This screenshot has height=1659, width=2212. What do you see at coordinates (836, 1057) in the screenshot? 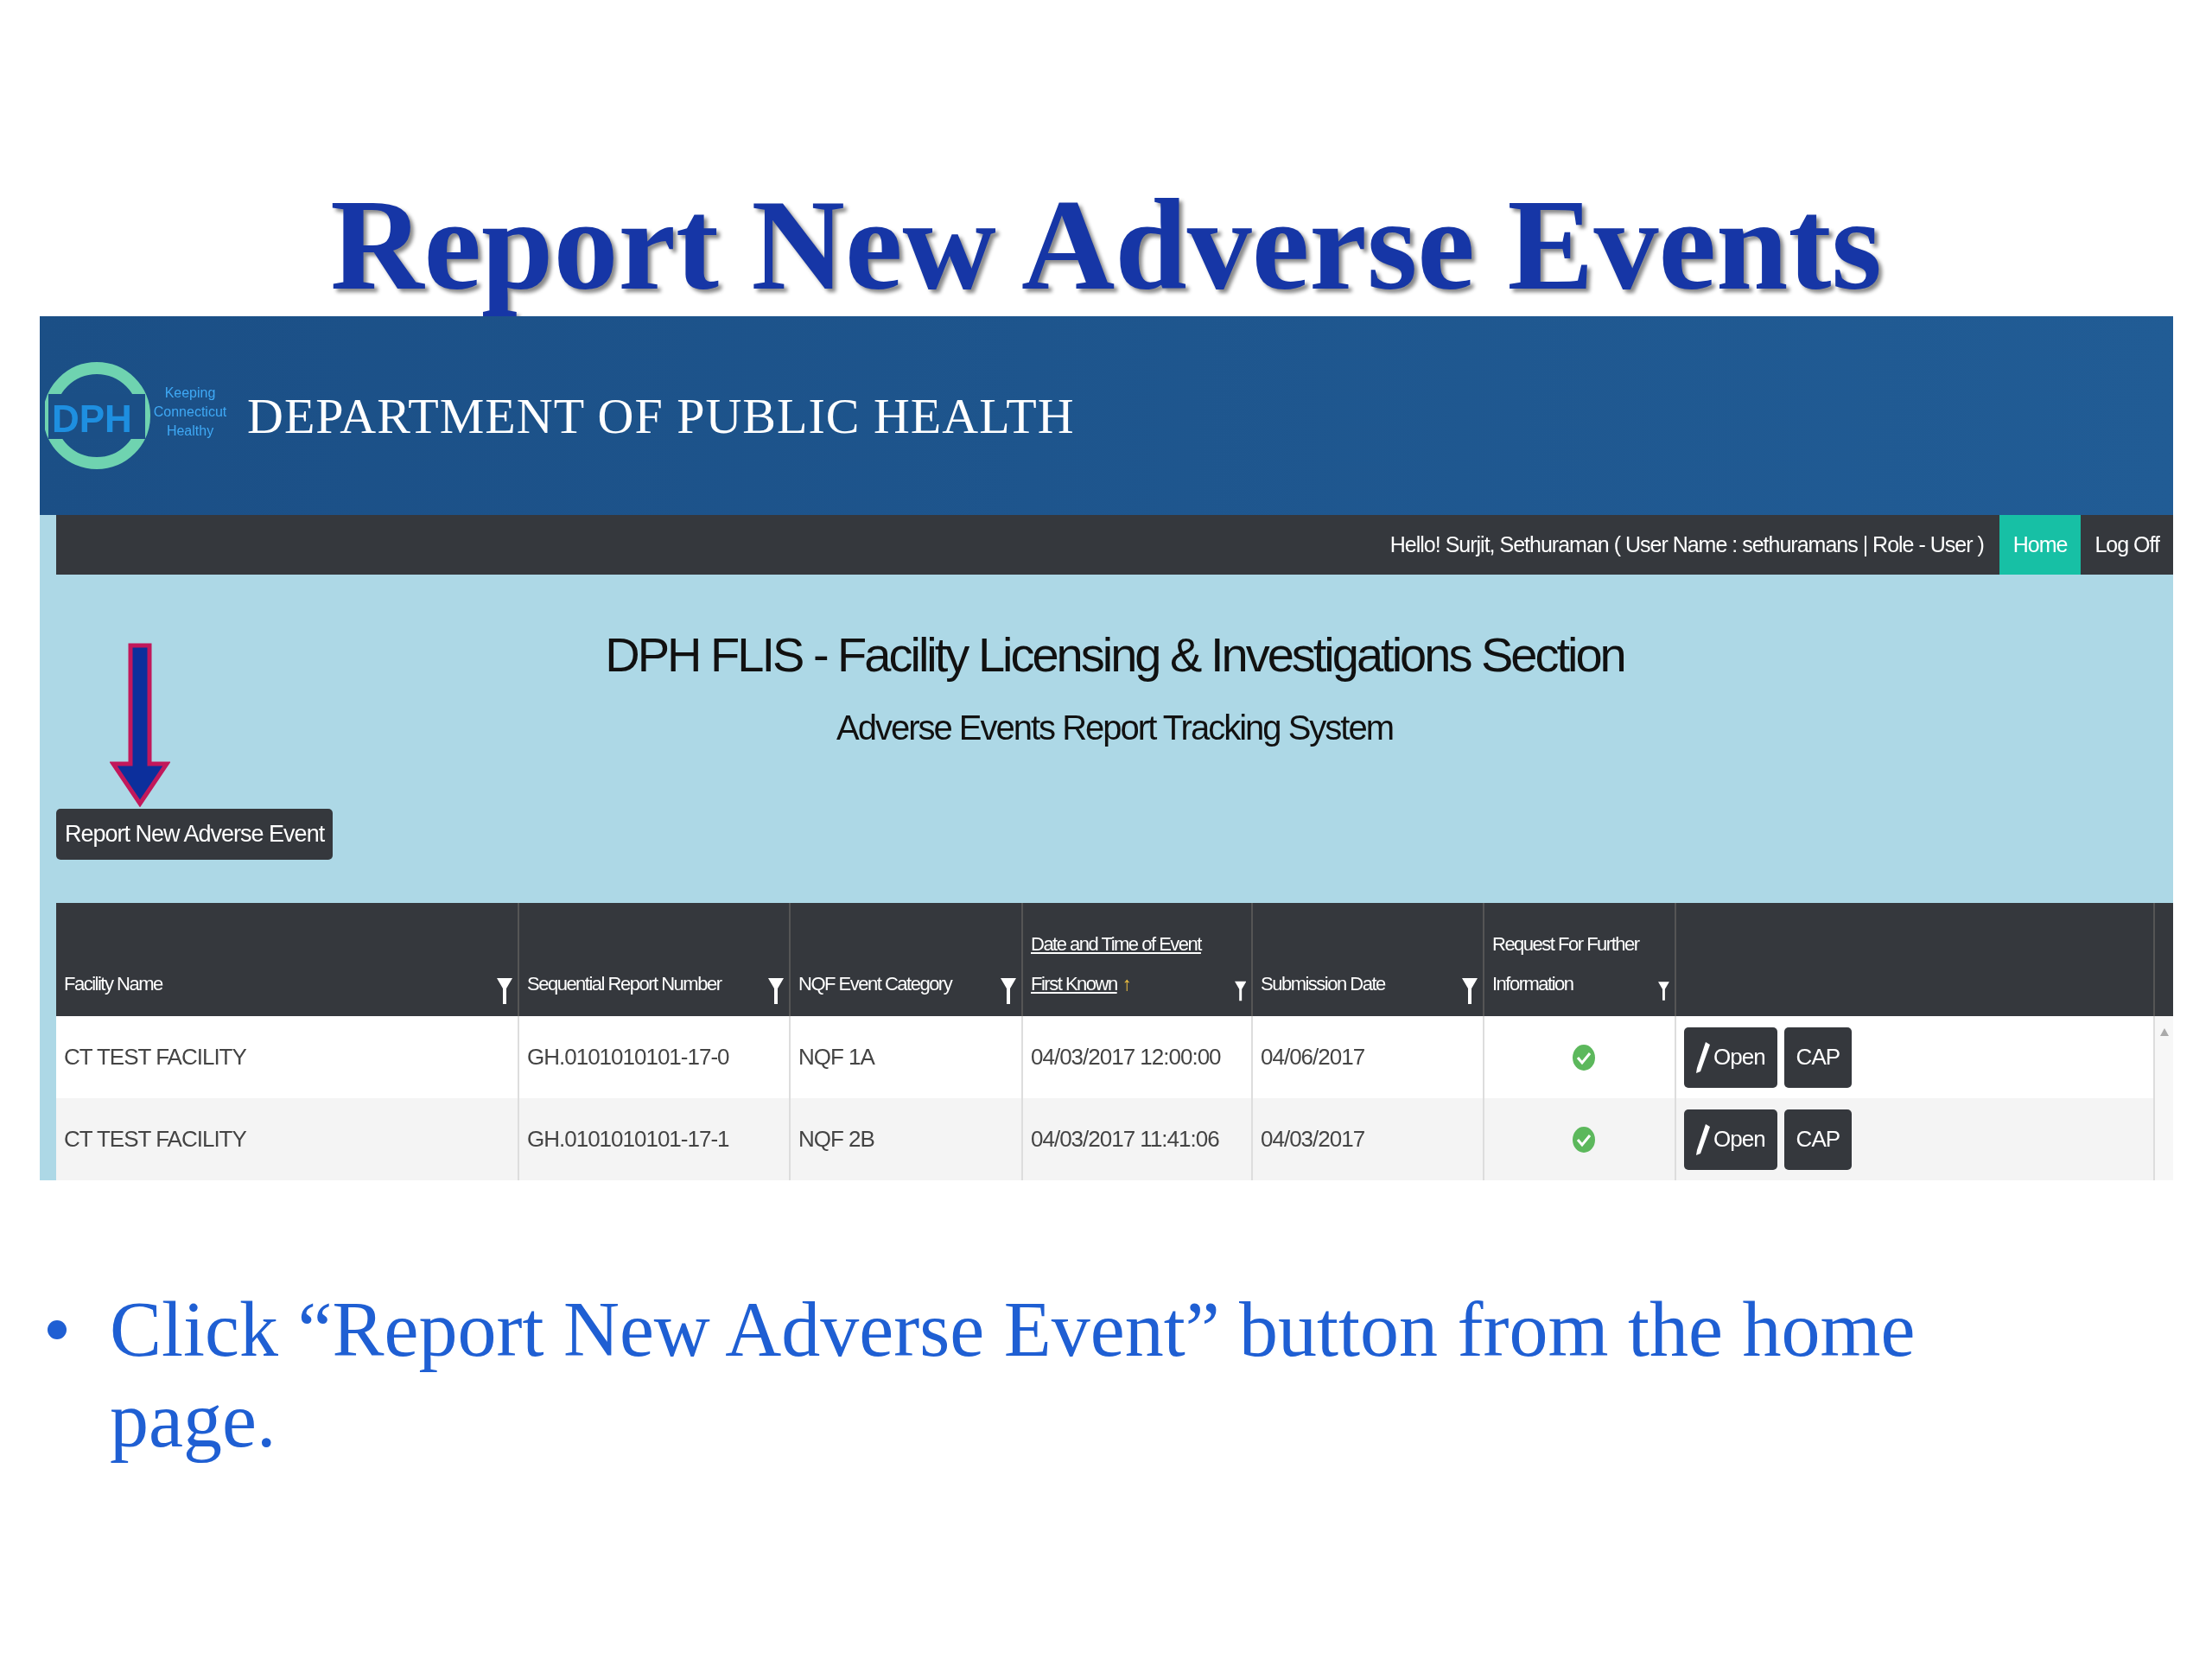
I see `table-cell: NQF 1A` at bounding box center [836, 1057].